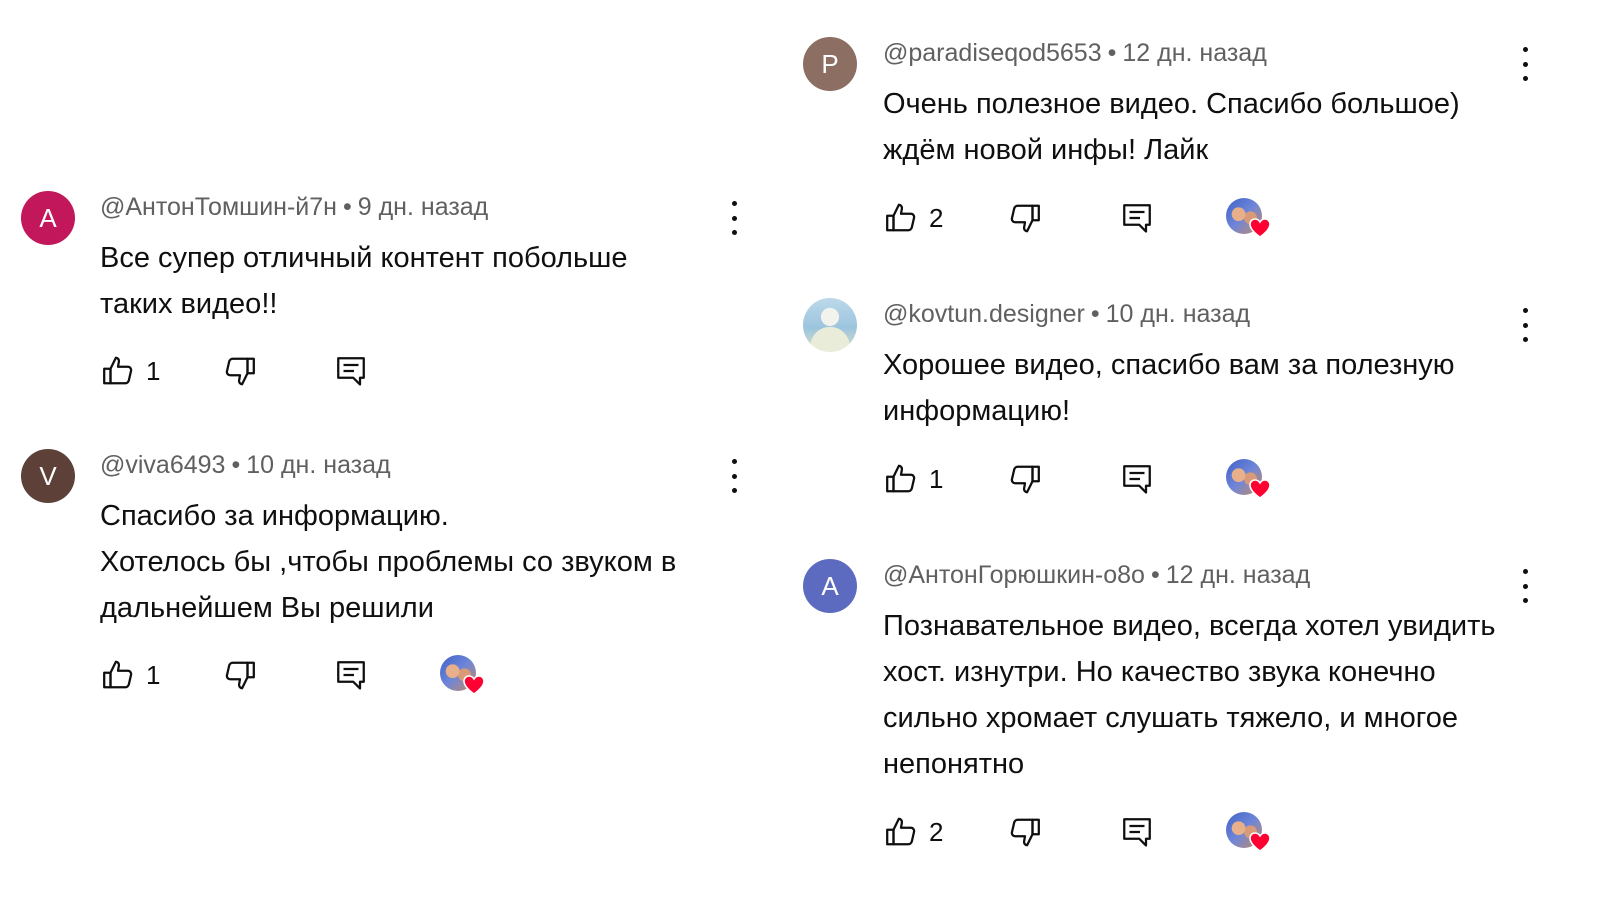 This screenshot has width=1600, height=900. What do you see at coordinates (1014, 575) in the screenshot?
I see `comment-author: @АнтонГорюшкин-о8о` at bounding box center [1014, 575].